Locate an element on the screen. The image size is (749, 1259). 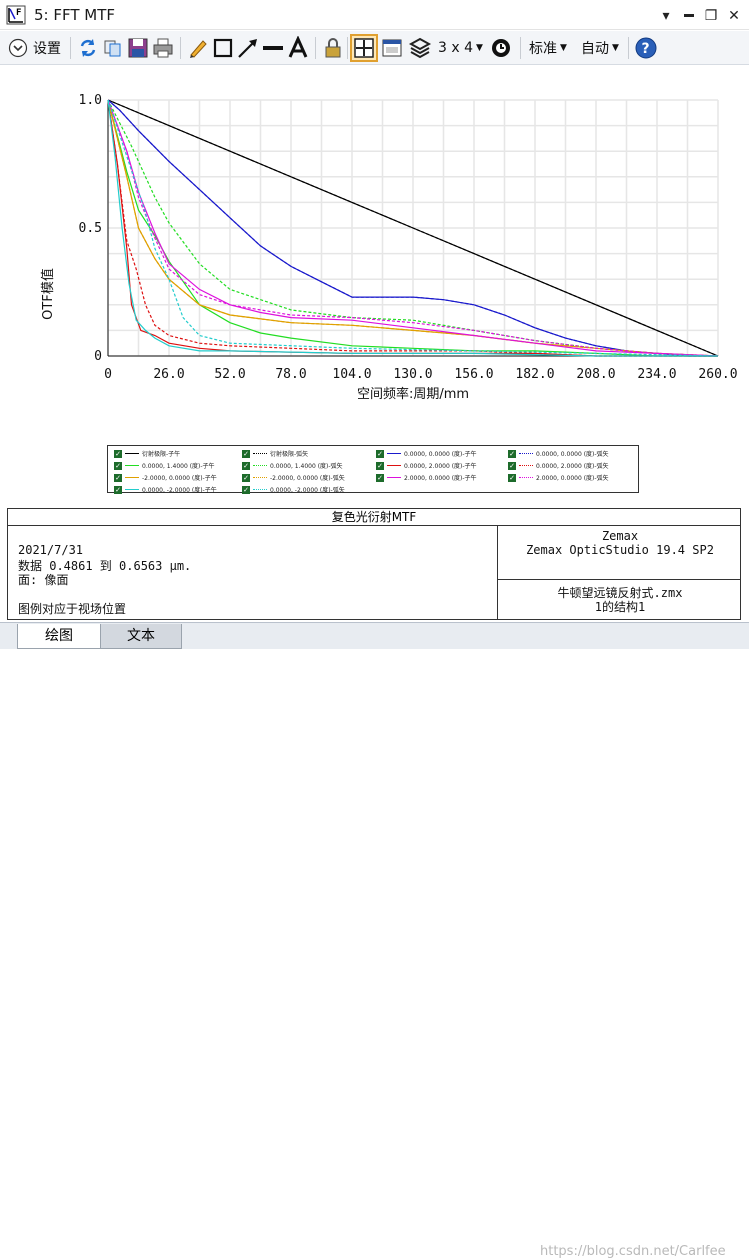
y-tick-label: 0.5 is located at coordinates (90, 228).